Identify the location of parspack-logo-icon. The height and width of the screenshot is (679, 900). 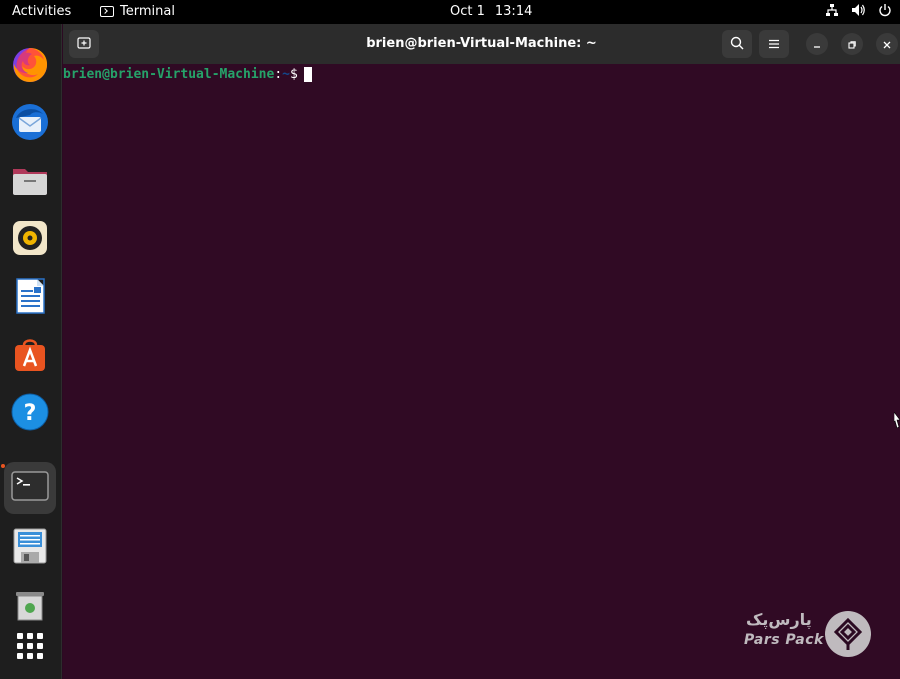
(848, 636).